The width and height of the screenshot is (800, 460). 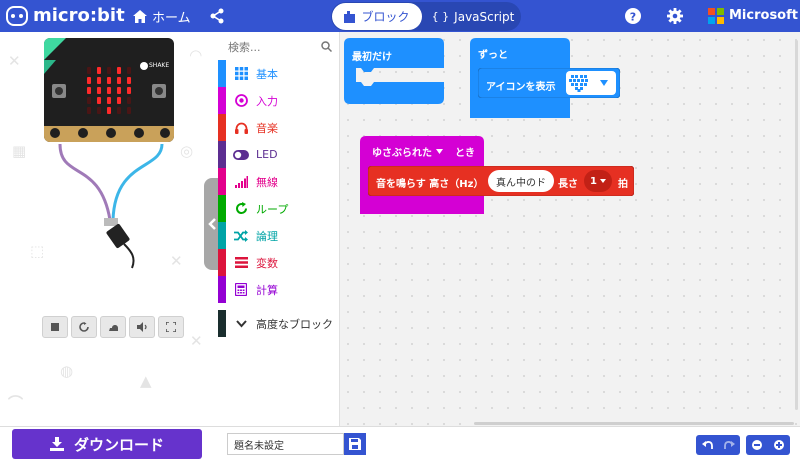 I want to click on gear-icon, so click(x=675, y=18).